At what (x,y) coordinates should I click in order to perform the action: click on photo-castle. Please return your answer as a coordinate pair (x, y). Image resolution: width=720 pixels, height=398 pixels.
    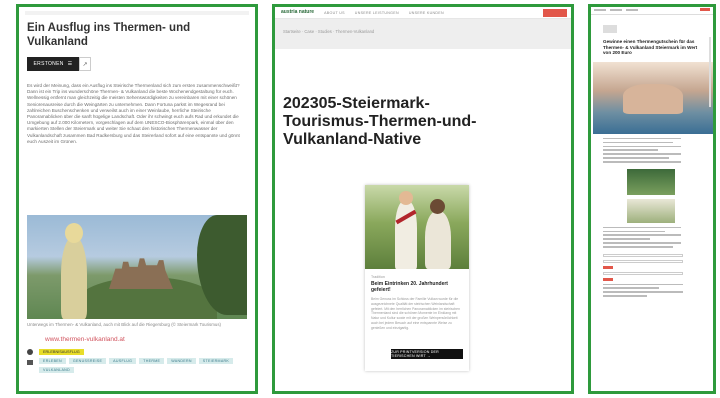
    Looking at the image, I should click on (141, 273).